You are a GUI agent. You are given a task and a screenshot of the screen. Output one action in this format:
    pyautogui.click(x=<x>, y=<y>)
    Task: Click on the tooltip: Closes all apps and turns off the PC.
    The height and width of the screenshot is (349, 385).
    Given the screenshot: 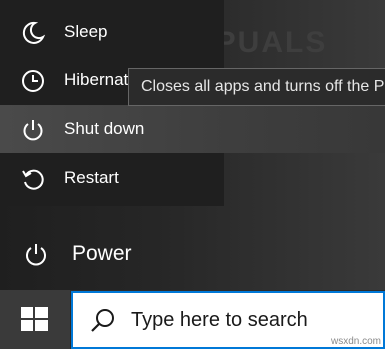 What is the action you would take?
    pyautogui.click(x=256, y=87)
    